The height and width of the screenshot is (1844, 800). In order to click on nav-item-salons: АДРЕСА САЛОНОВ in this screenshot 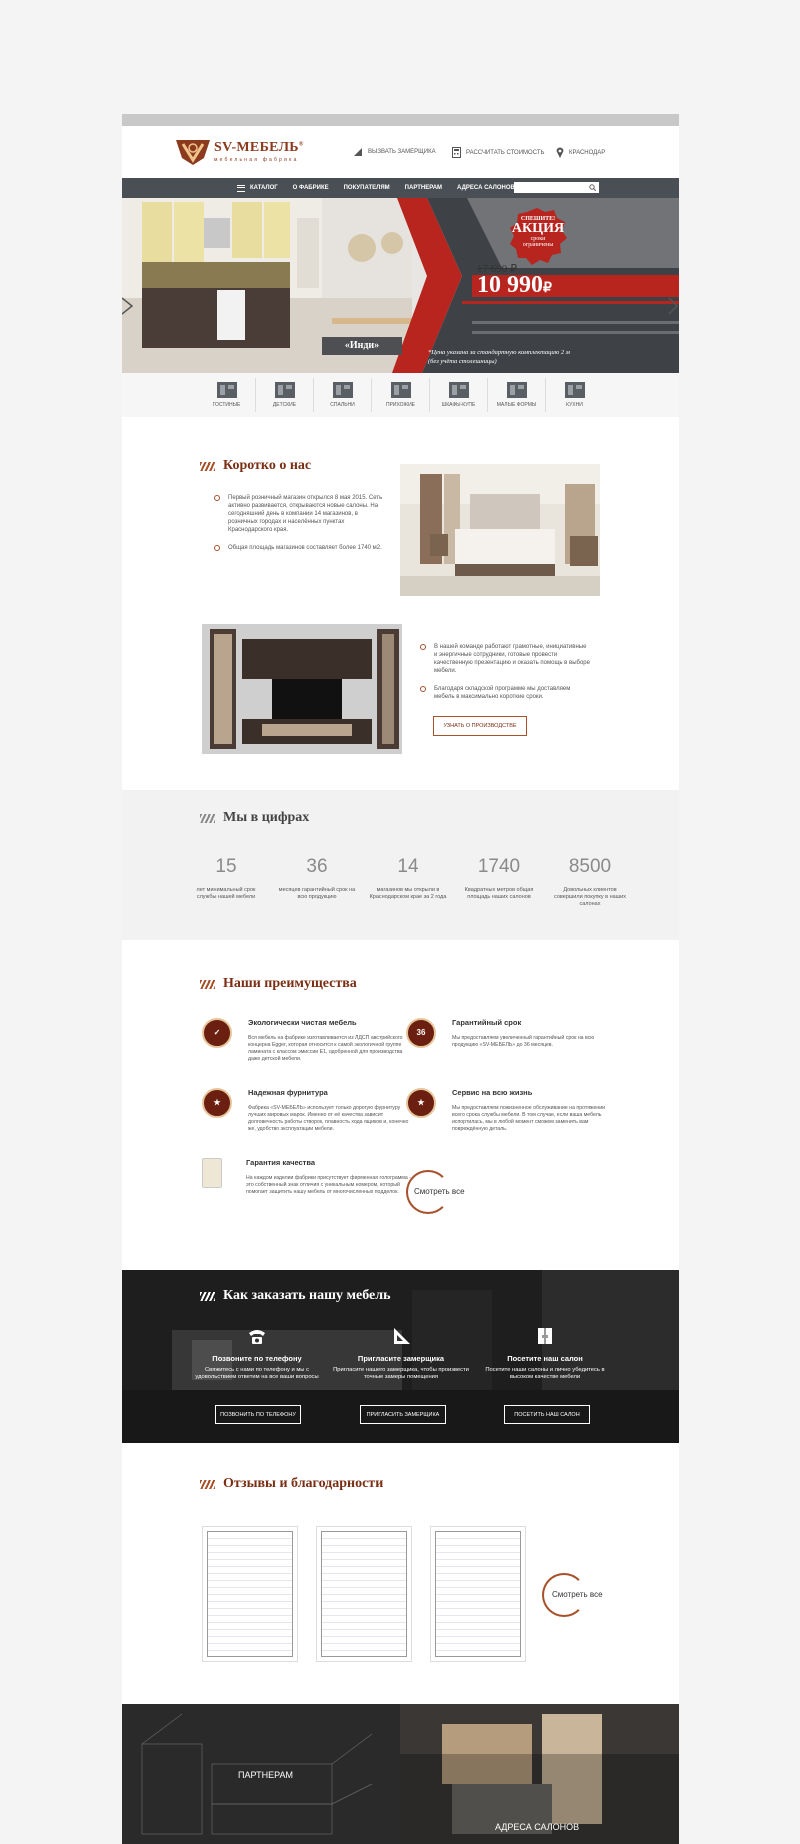, I will do `click(486, 188)`.